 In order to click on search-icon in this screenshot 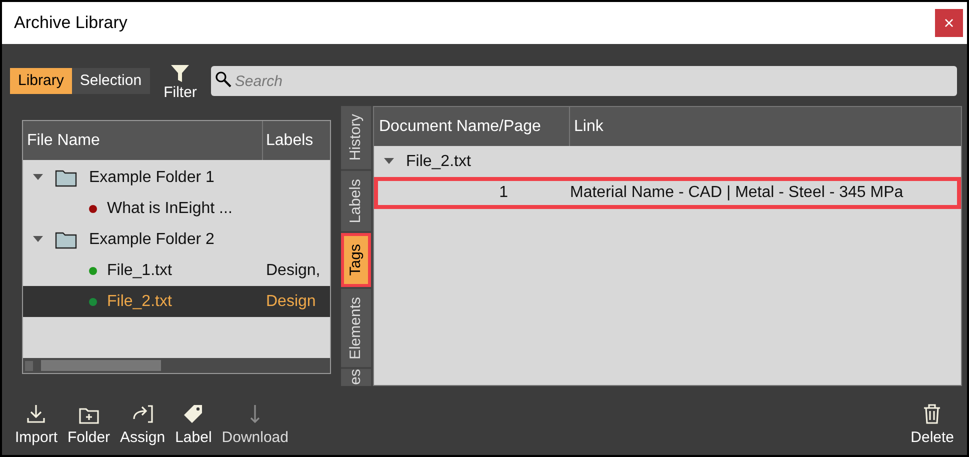, I will do `click(223, 80)`.